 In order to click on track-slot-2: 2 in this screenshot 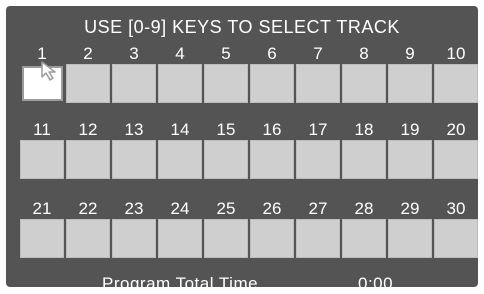, I will do `click(88, 76)`.